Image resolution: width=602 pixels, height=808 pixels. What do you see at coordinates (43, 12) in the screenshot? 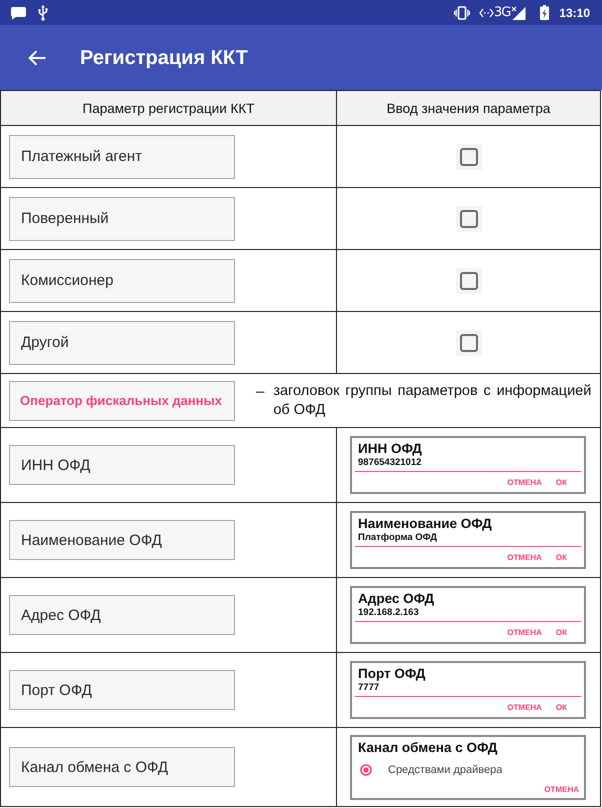
I see `usb-icon` at bounding box center [43, 12].